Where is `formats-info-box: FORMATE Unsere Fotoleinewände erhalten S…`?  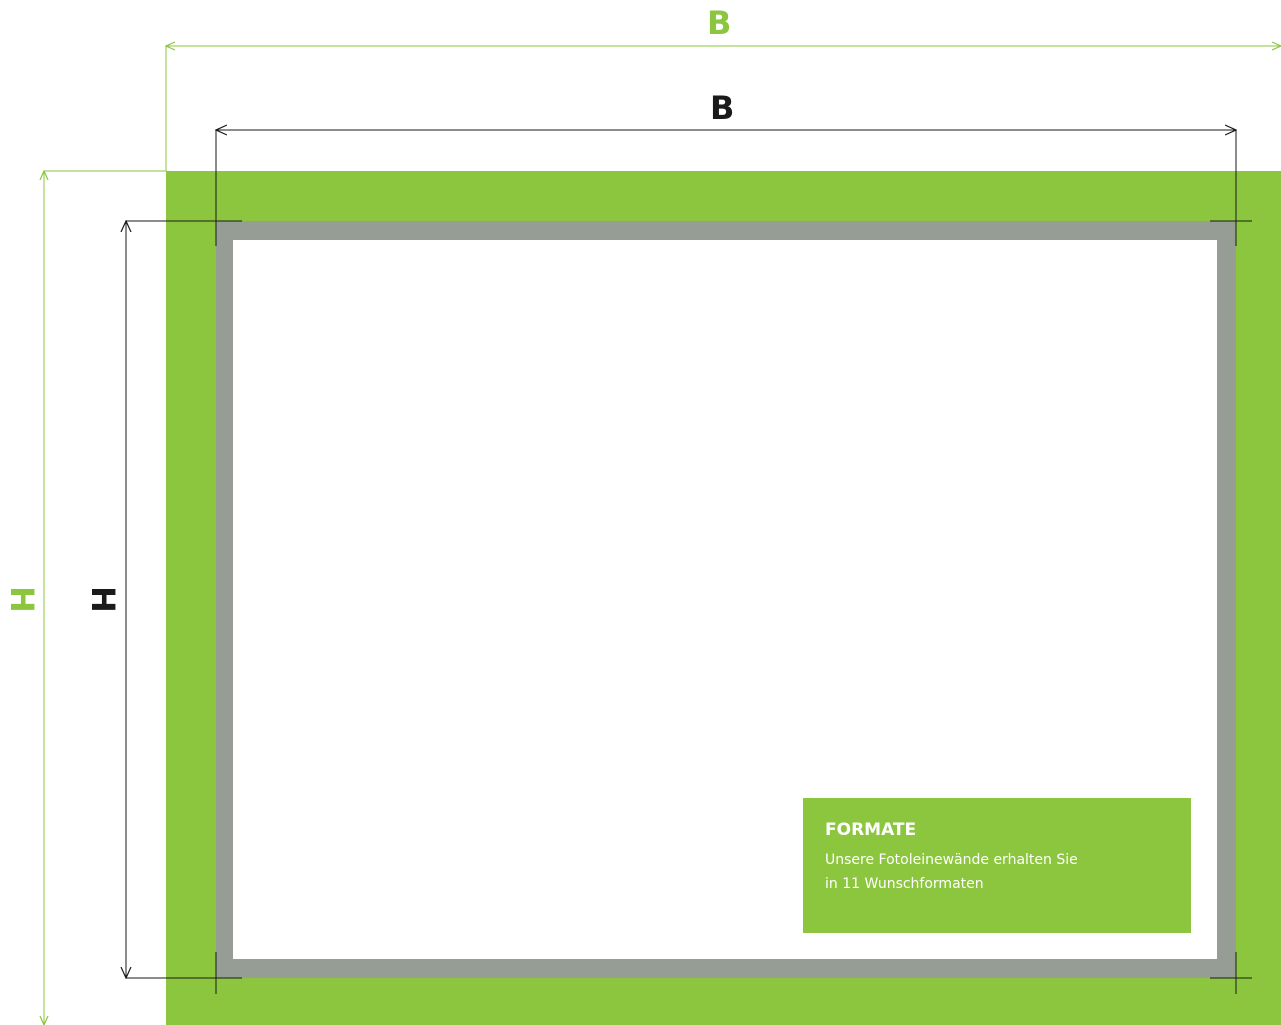 formats-info-box: FORMATE Unsere Fotoleinewände erhalten S… is located at coordinates (997, 865).